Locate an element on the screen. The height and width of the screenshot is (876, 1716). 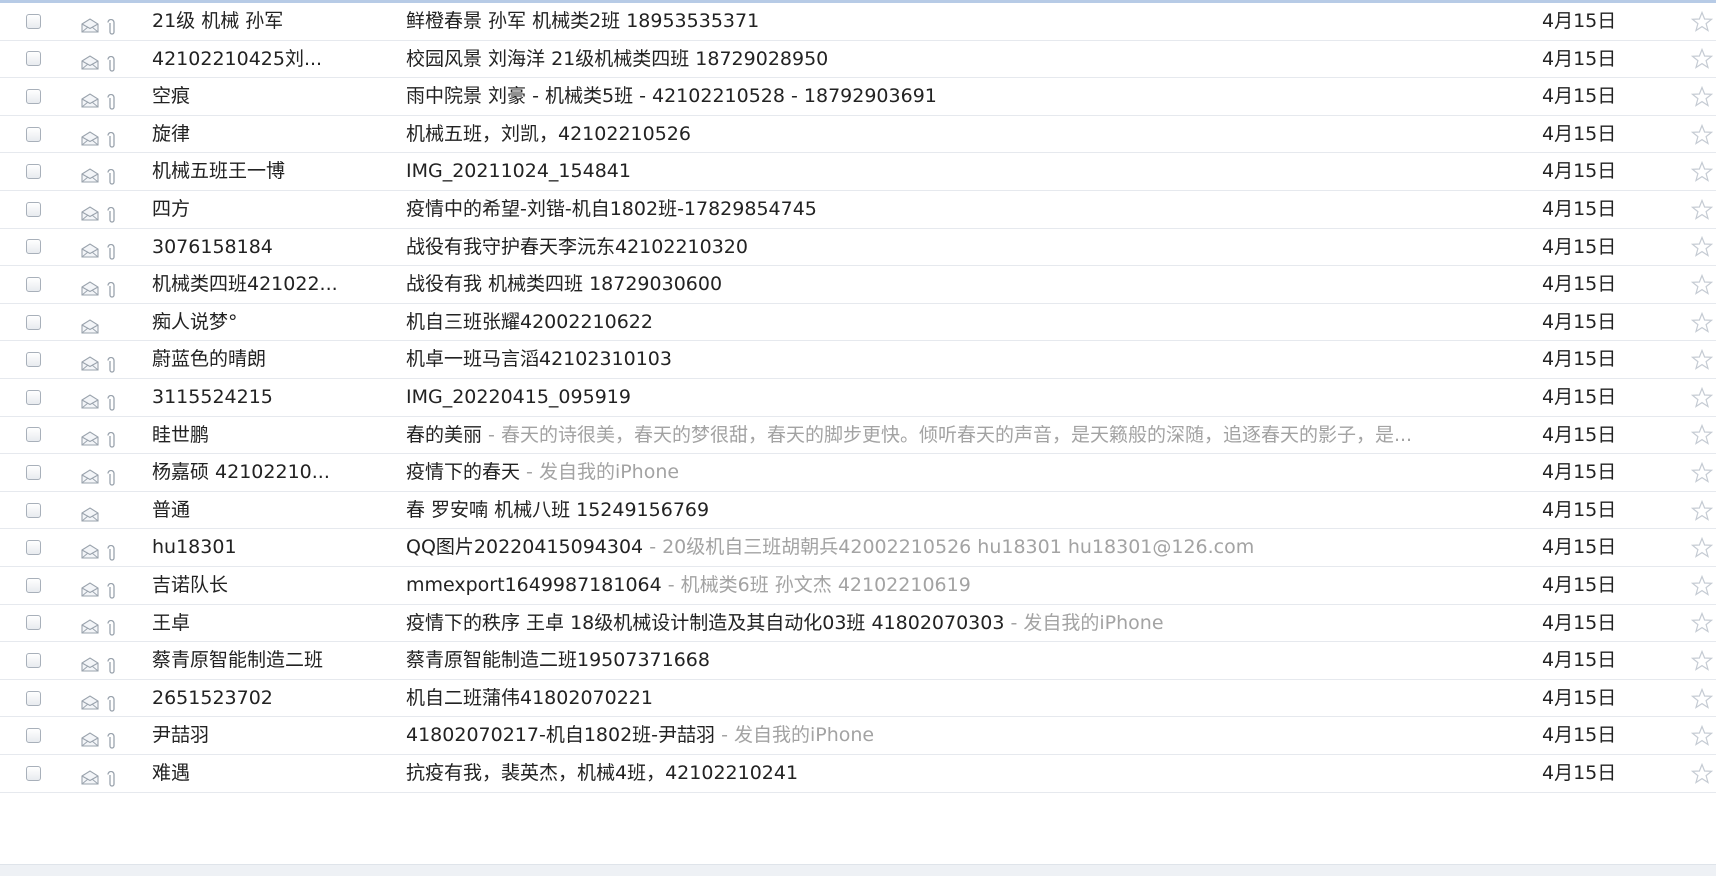
email-subject-cell: 春 罗安喃 机械八班 15249156769 is located at coordinates (961, 511).